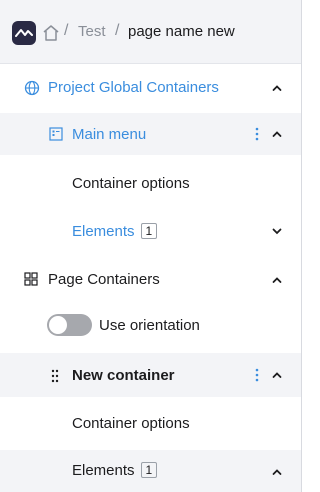 Image resolution: width=320 pixels, height=492 pixels. I want to click on logo-wave-icon, so click(24, 33).